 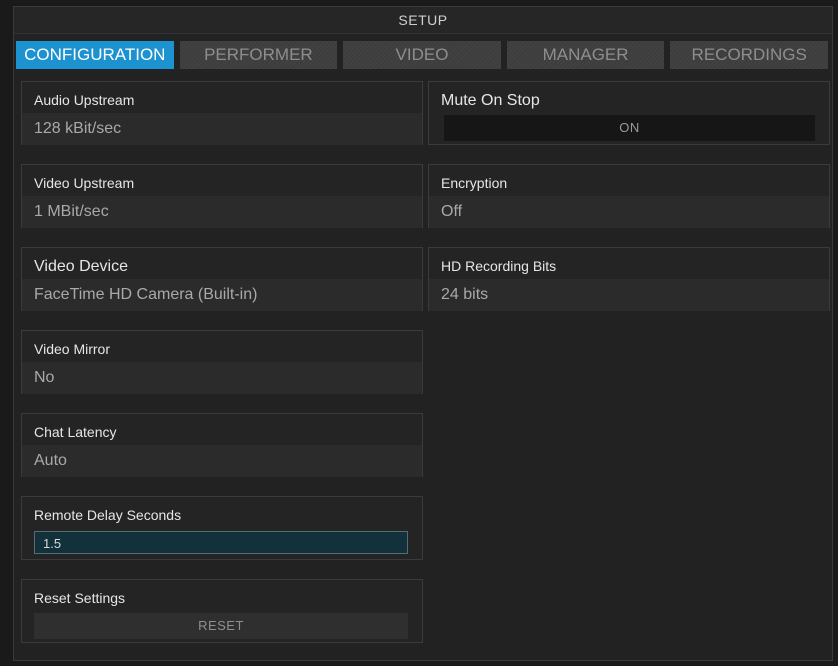 I want to click on video-device-select: FaceTime HD Camera (Built-in), so click(x=222, y=295).